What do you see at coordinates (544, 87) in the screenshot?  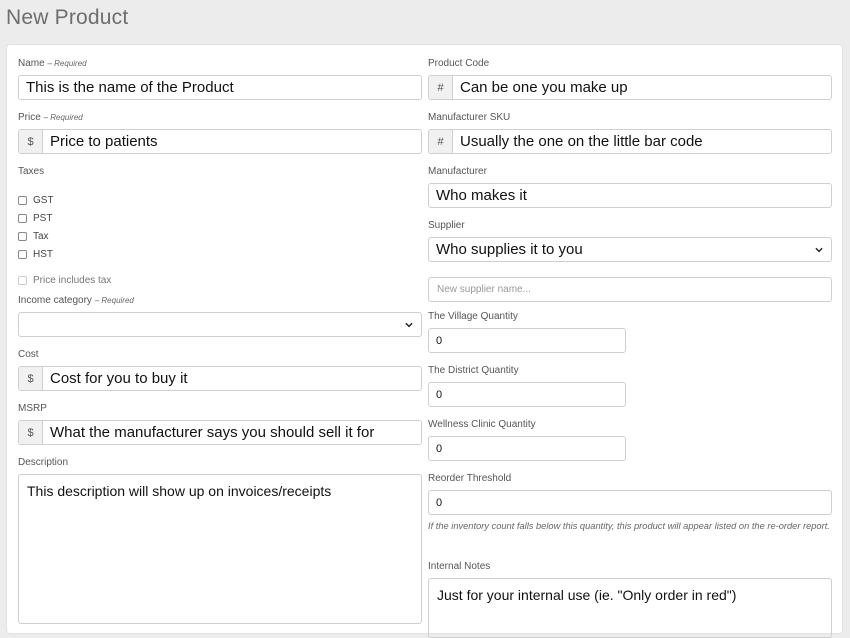 I see `product-code-value: Can be one you make up` at bounding box center [544, 87].